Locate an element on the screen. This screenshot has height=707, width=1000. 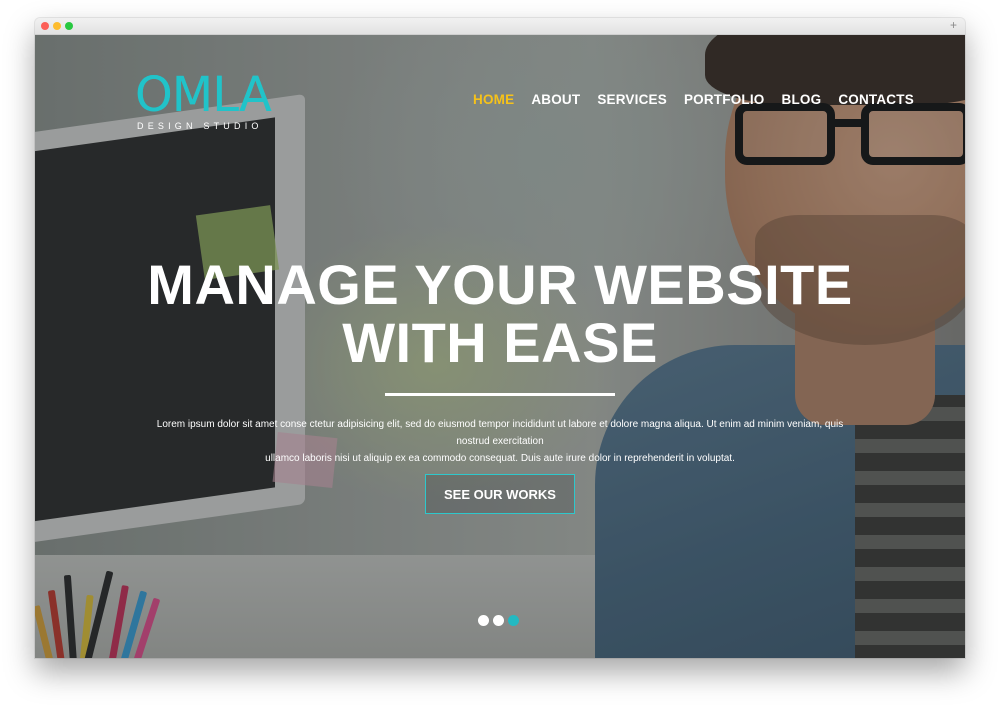
nav-item-contacts: CONTACTS is located at coordinates (876, 99).